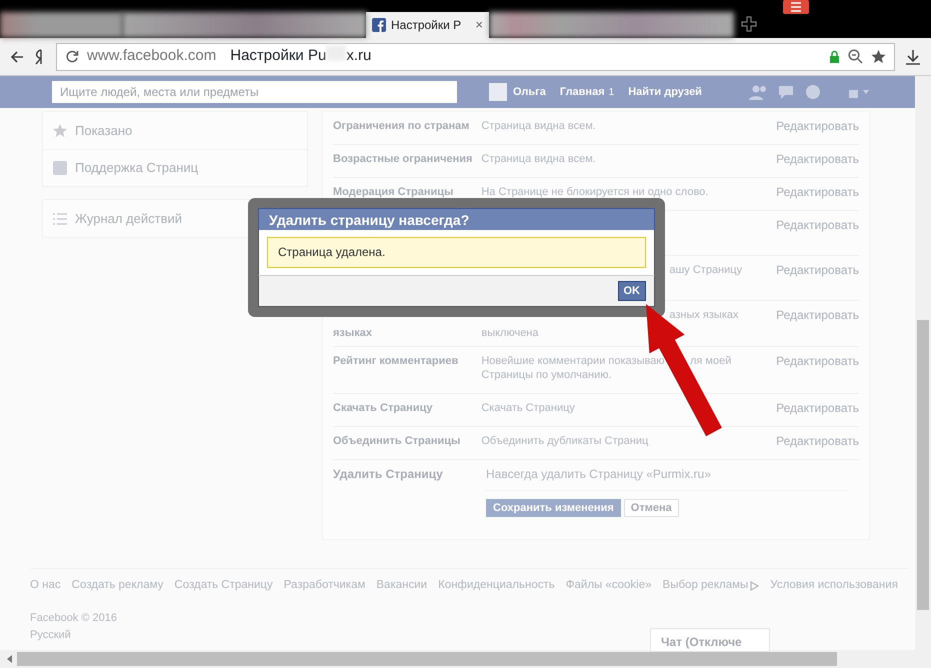  Describe the element at coordinates (546, 375) in the screenshot. I see `setting-value: Страницы по умолчанию.` at that location.